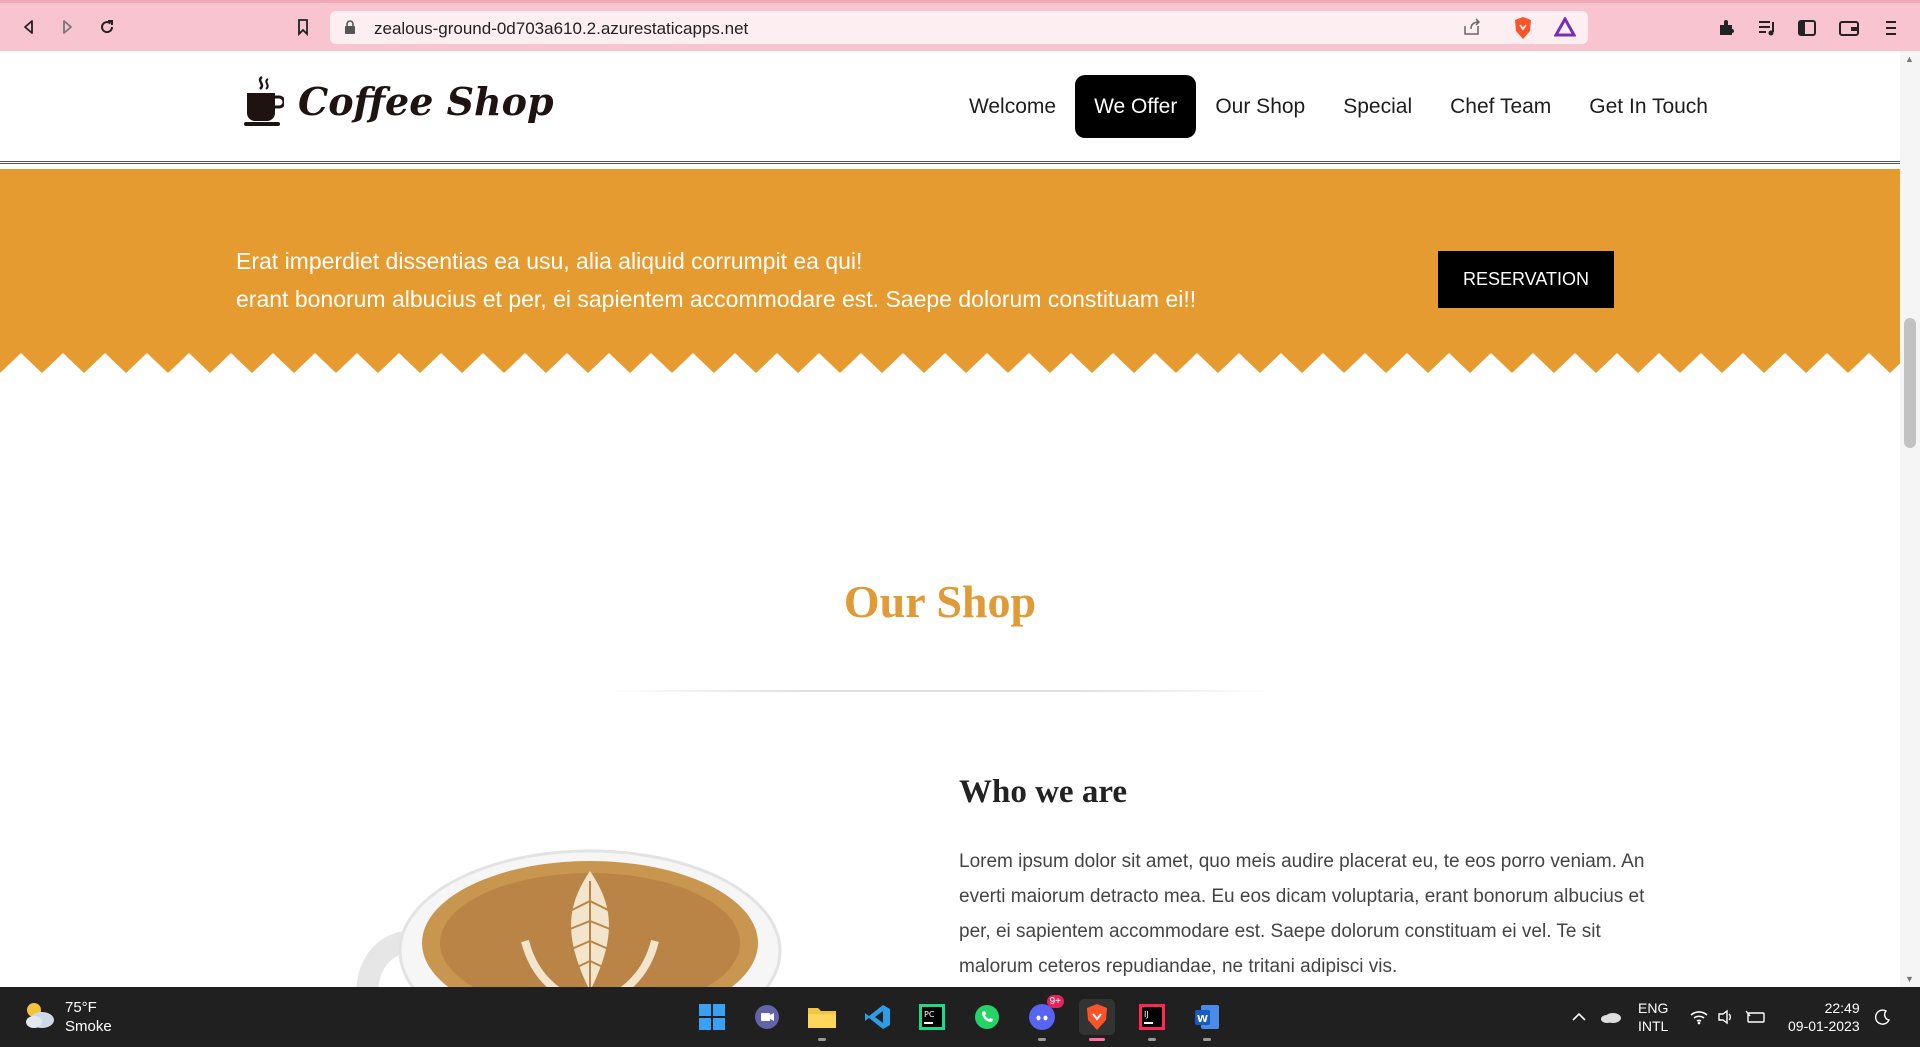 Image resolution: width=1920 pixels, height=1047 pixels. I want to click on nav-special: Special, so click(1377, 106).